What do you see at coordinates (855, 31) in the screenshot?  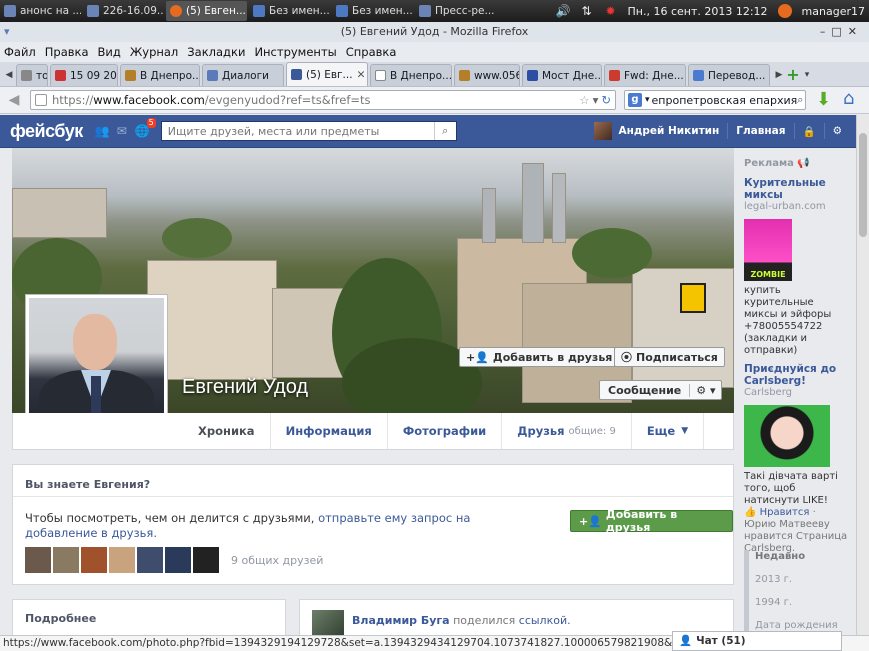 I see `close-icon: ✕` at bounding box center [855, 31].